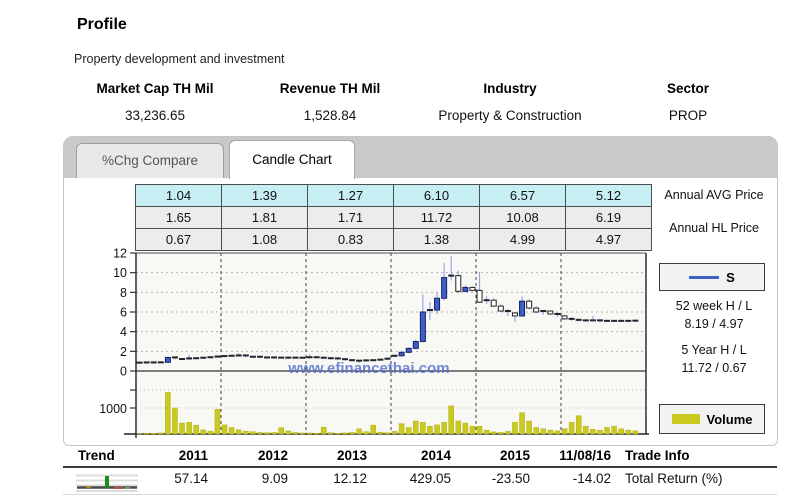 This screenshot has height=500, width=790. Describe the element at coordinates (292, 159) in the screenshot. I see `tab-candle-chart: Candle Chart` at that location.